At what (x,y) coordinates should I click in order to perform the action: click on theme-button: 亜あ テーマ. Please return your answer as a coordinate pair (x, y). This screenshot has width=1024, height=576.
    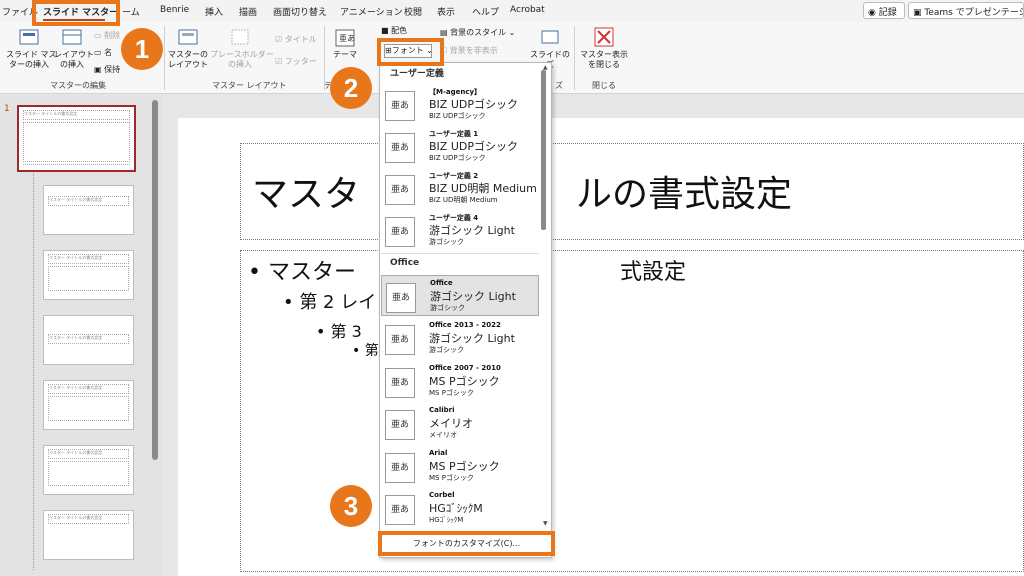
    Looking at the image, I should click on (345, 44).